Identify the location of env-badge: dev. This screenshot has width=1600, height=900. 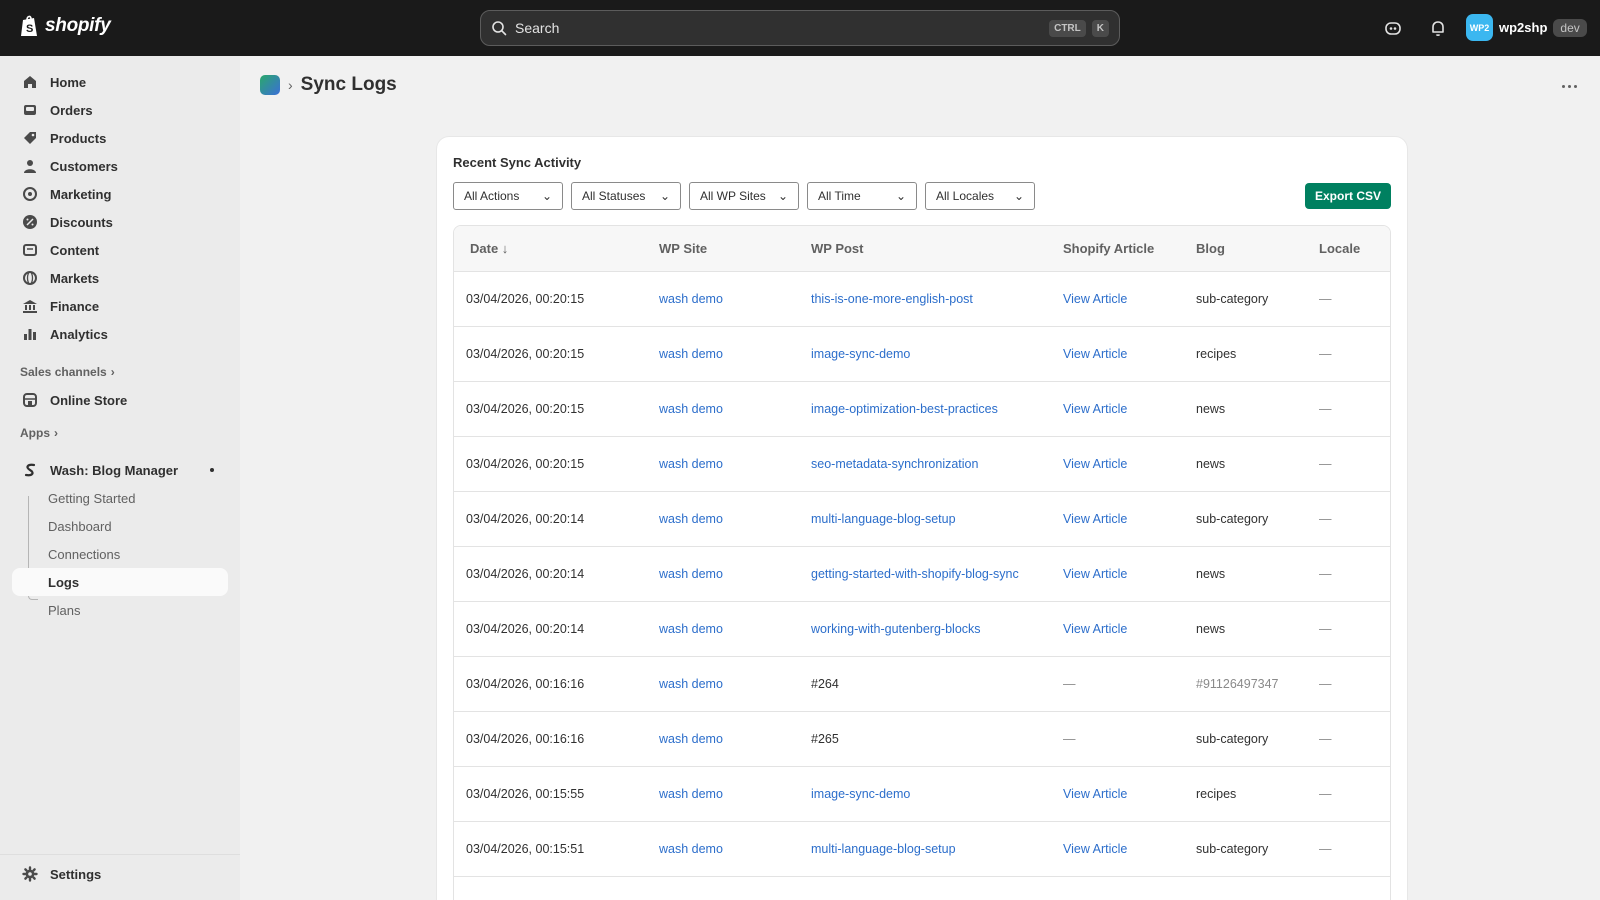
(1570, 27).